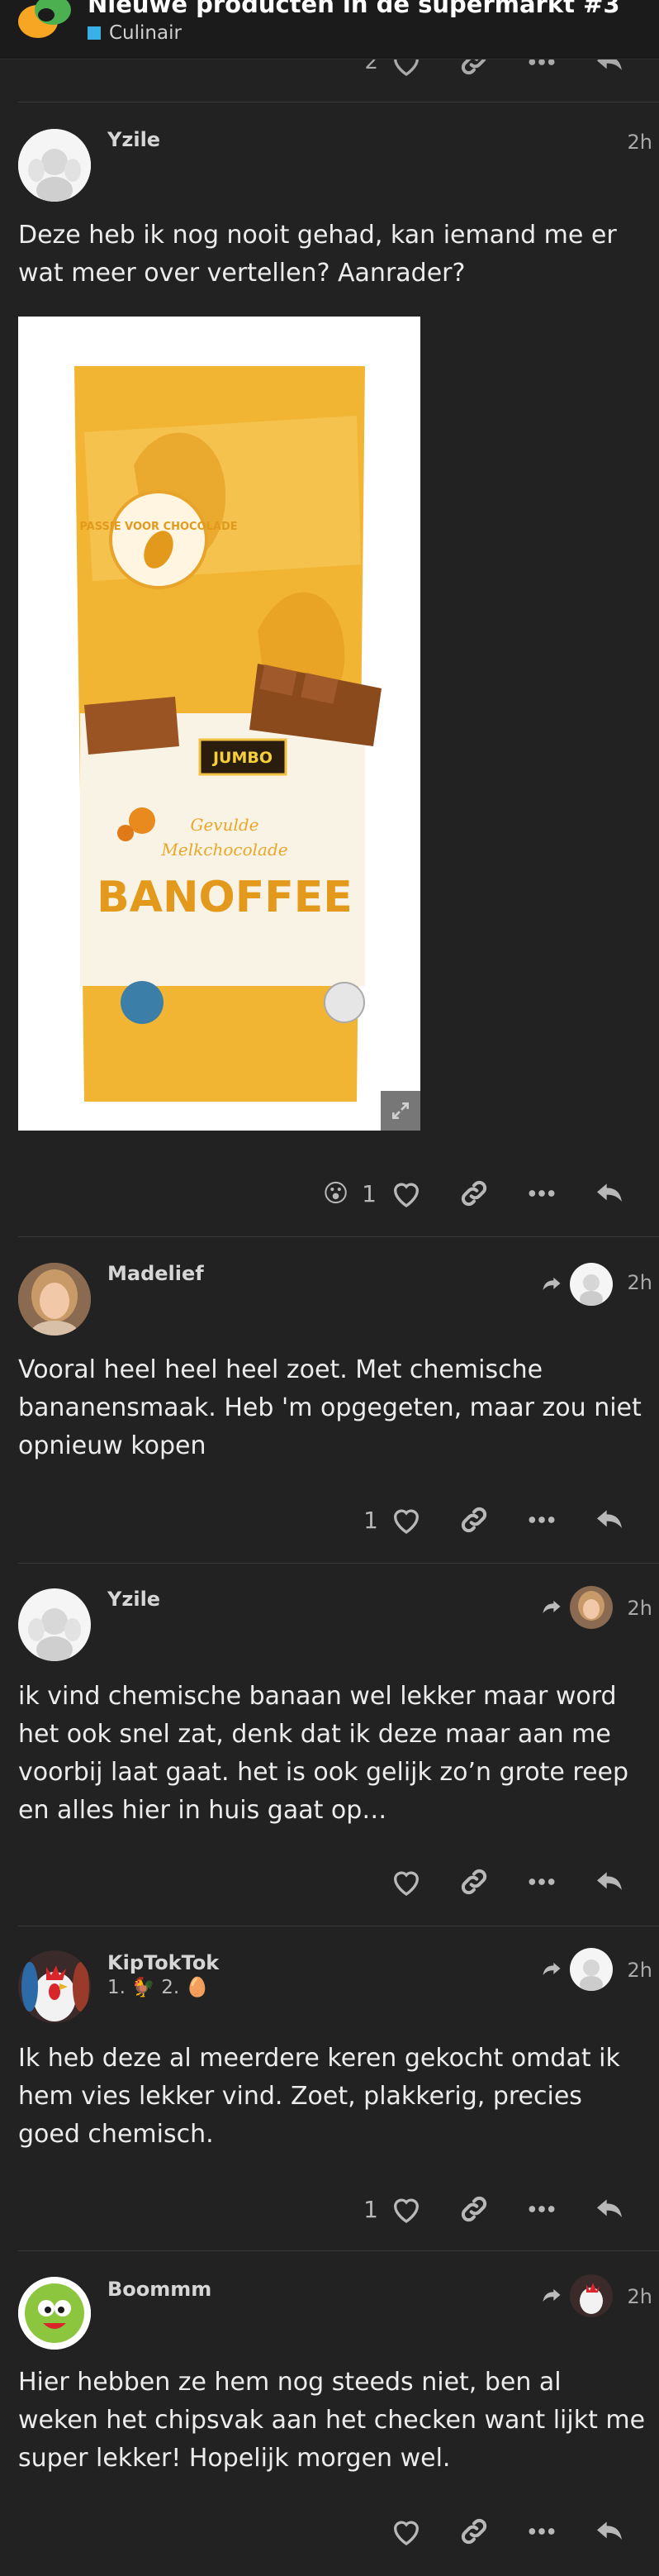 The height and width of the screenshot is (2576, 659). I want to click on seal-text: PASSIE VOOR CHOCOLADE, so click(158, 527).